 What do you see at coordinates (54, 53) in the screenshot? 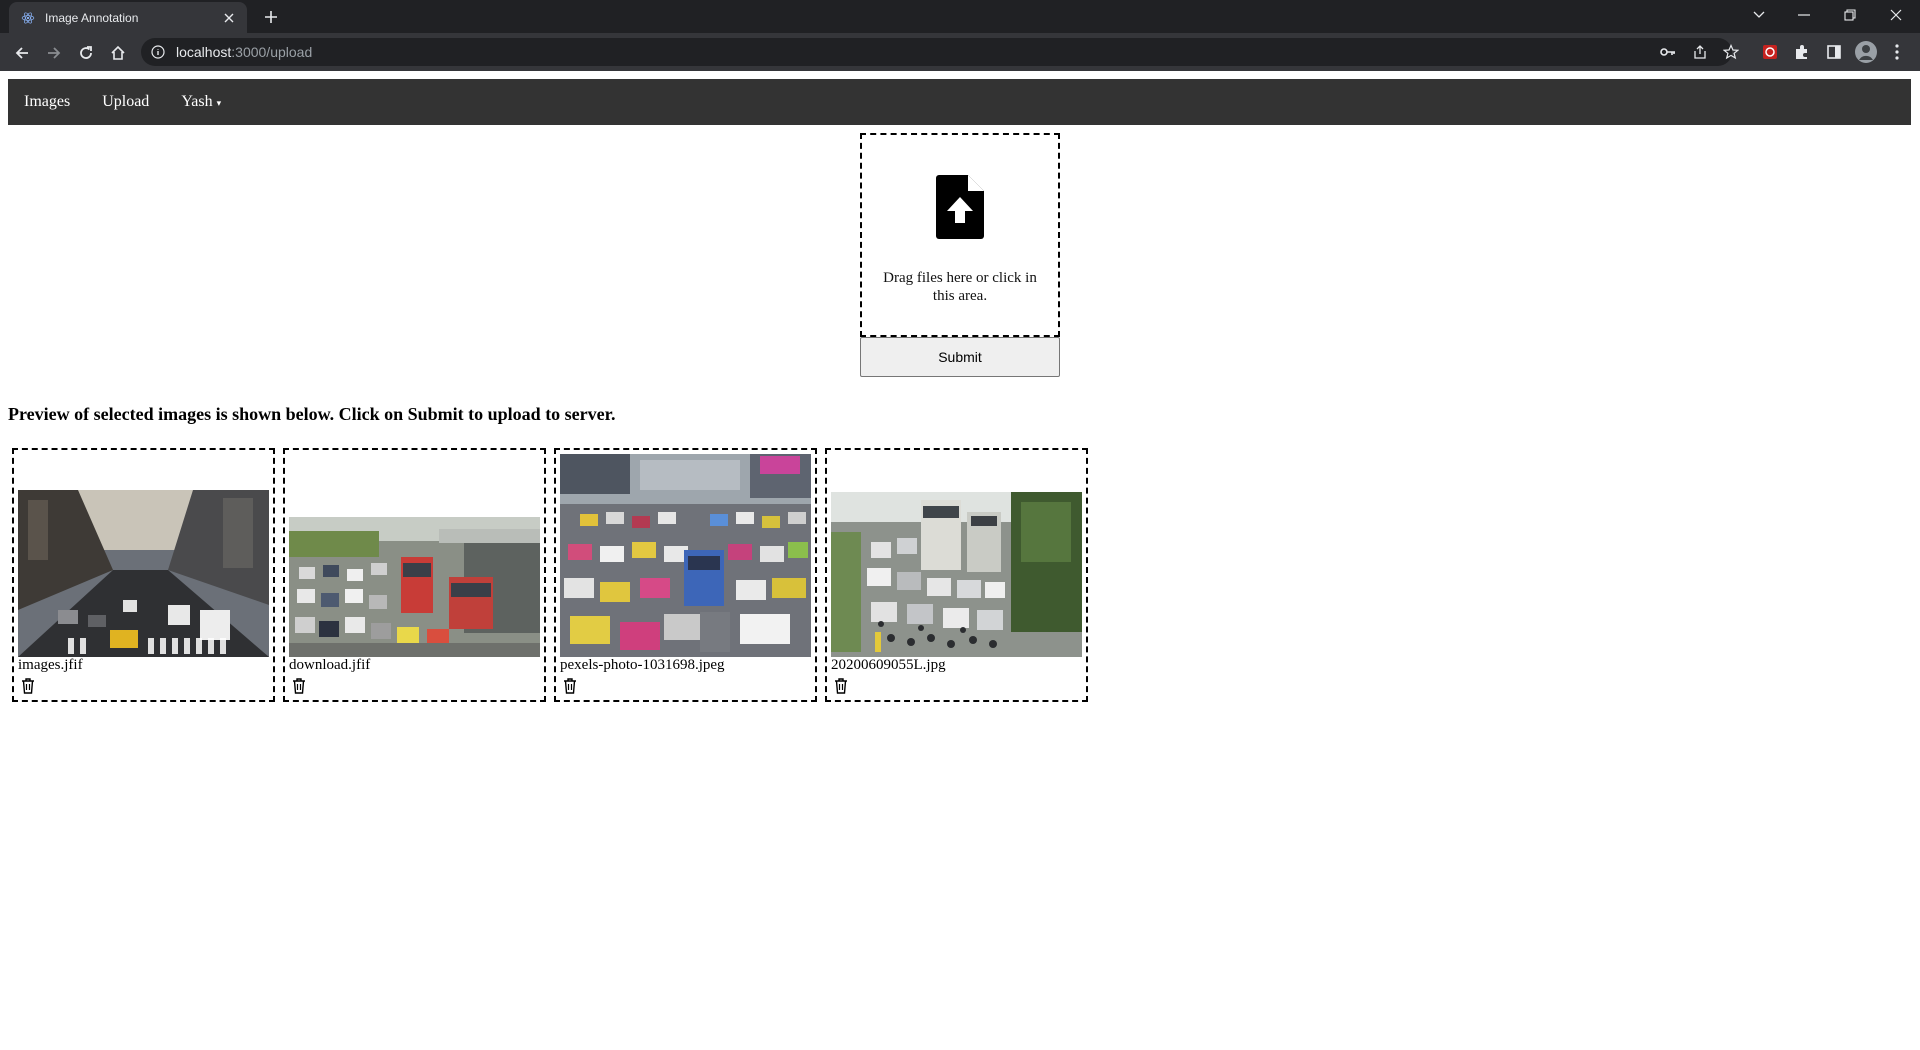
I see `forward-icon` at bounding box center [54, 53].